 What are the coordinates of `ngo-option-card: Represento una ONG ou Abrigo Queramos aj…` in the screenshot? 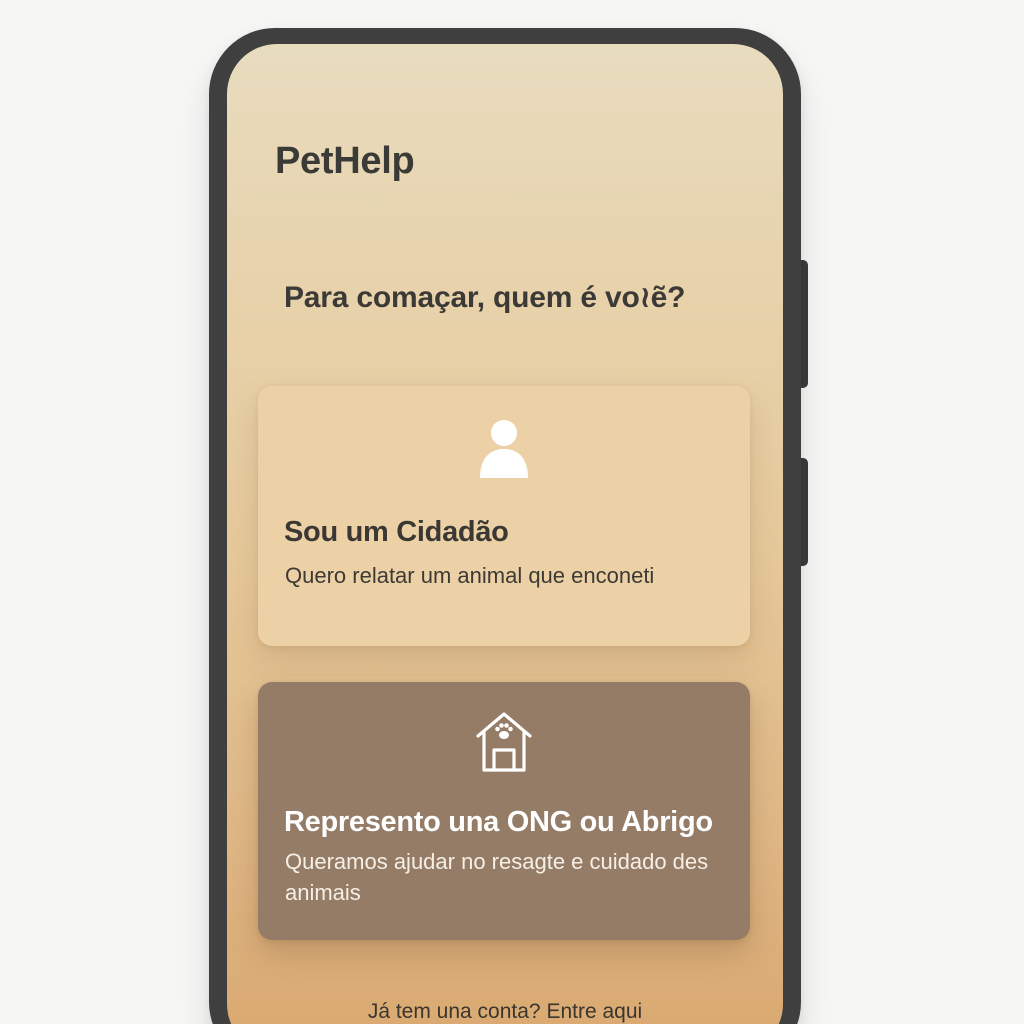 It's located at (504, 811).